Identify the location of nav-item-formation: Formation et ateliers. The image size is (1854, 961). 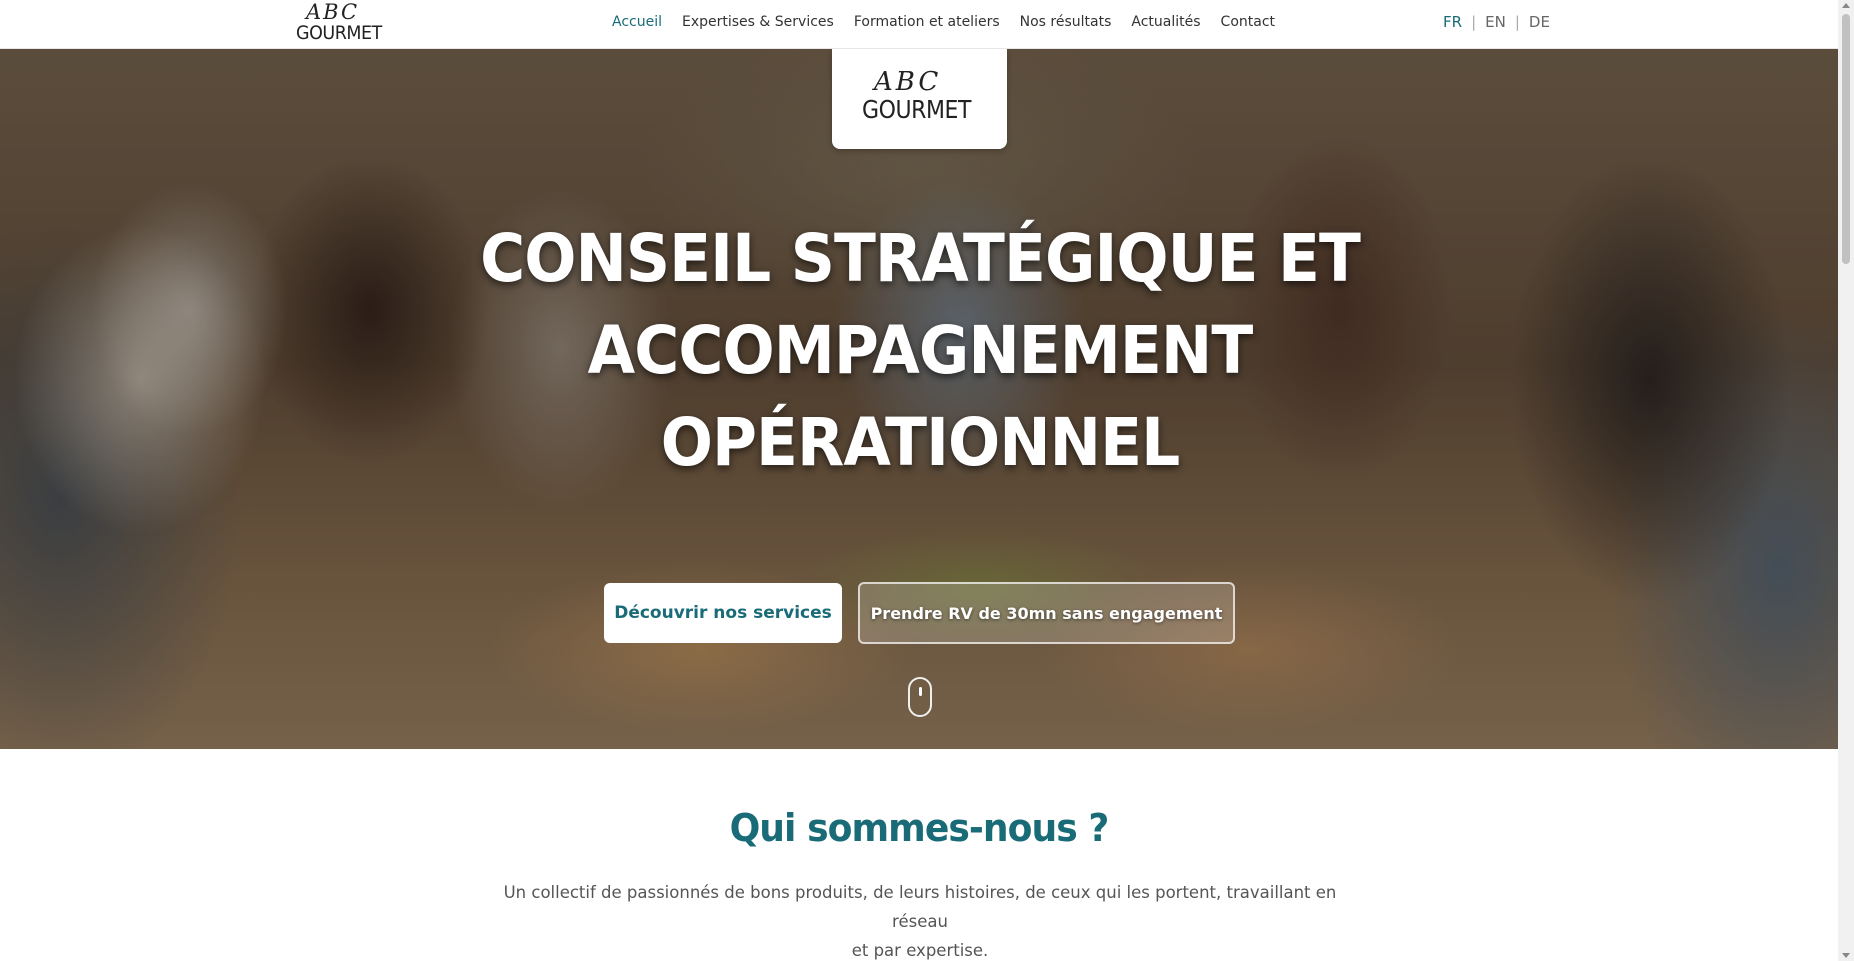
(927, 22).